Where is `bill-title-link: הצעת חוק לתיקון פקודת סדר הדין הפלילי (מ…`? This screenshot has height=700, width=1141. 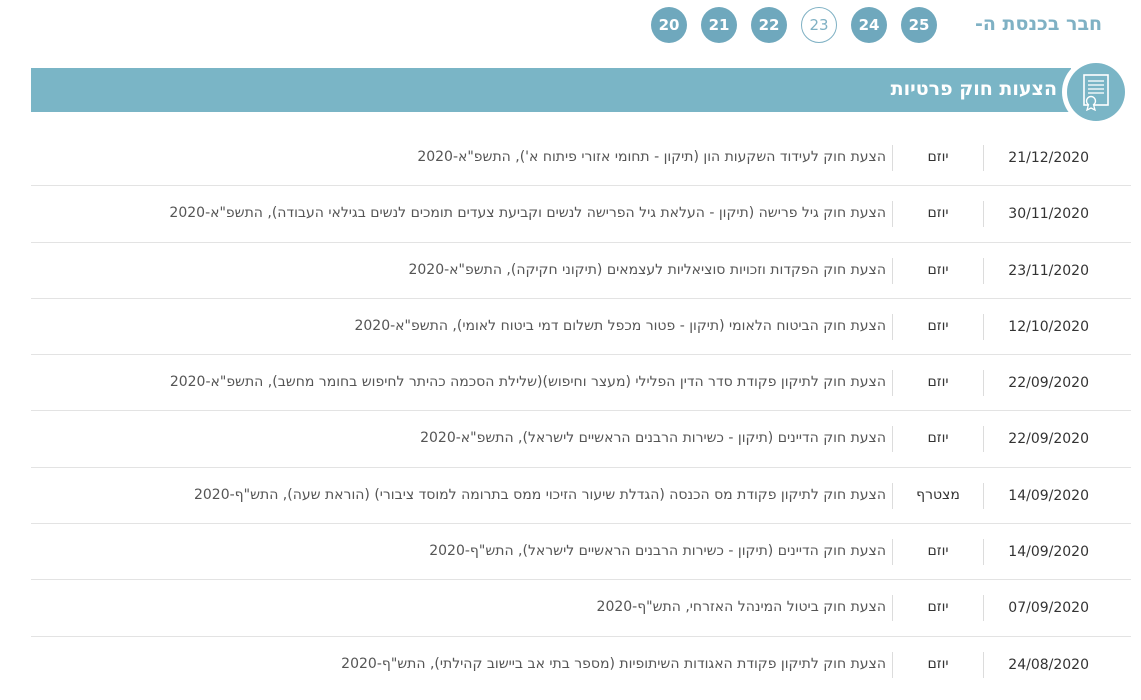
bill-title-link: הצעת חוק לתיקון פקודת סדר הדין הפלילי (מ… is located at coordinates (528, 382).